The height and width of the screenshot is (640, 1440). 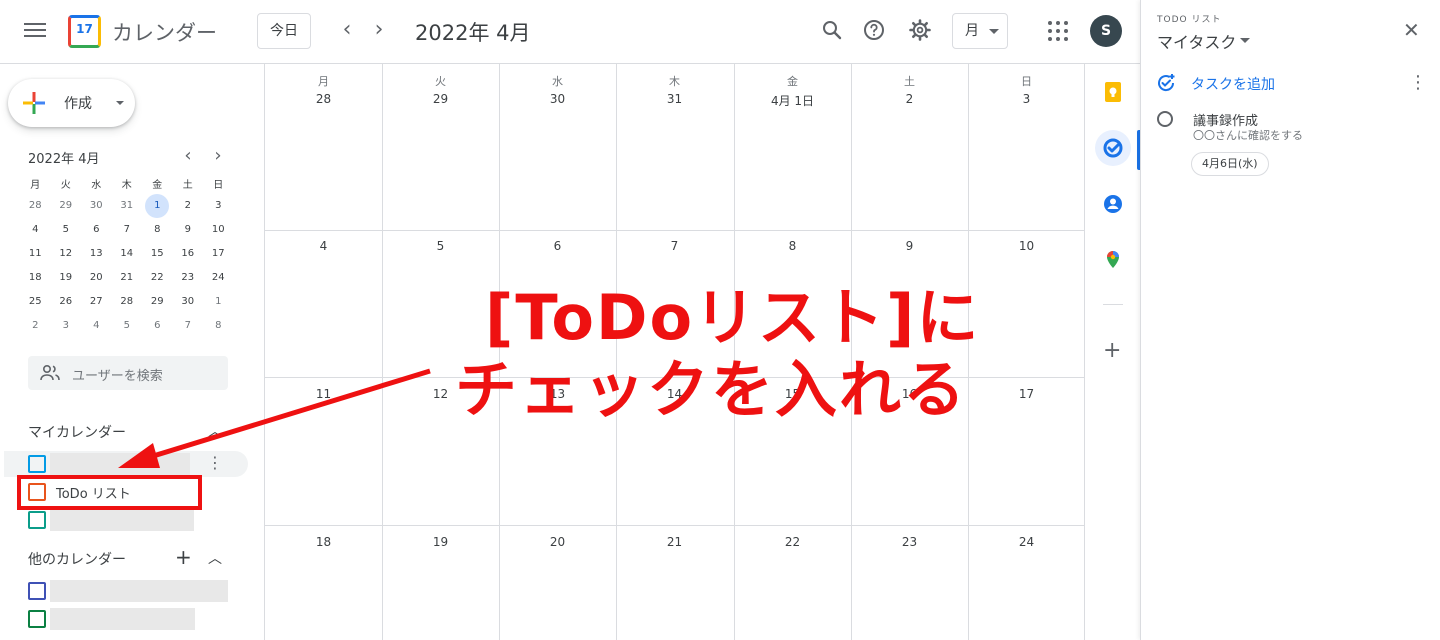 What do you see at coordinates (1113, 260) in the screenshot?
I see `maps-button` at bounding box center [1113, 260].